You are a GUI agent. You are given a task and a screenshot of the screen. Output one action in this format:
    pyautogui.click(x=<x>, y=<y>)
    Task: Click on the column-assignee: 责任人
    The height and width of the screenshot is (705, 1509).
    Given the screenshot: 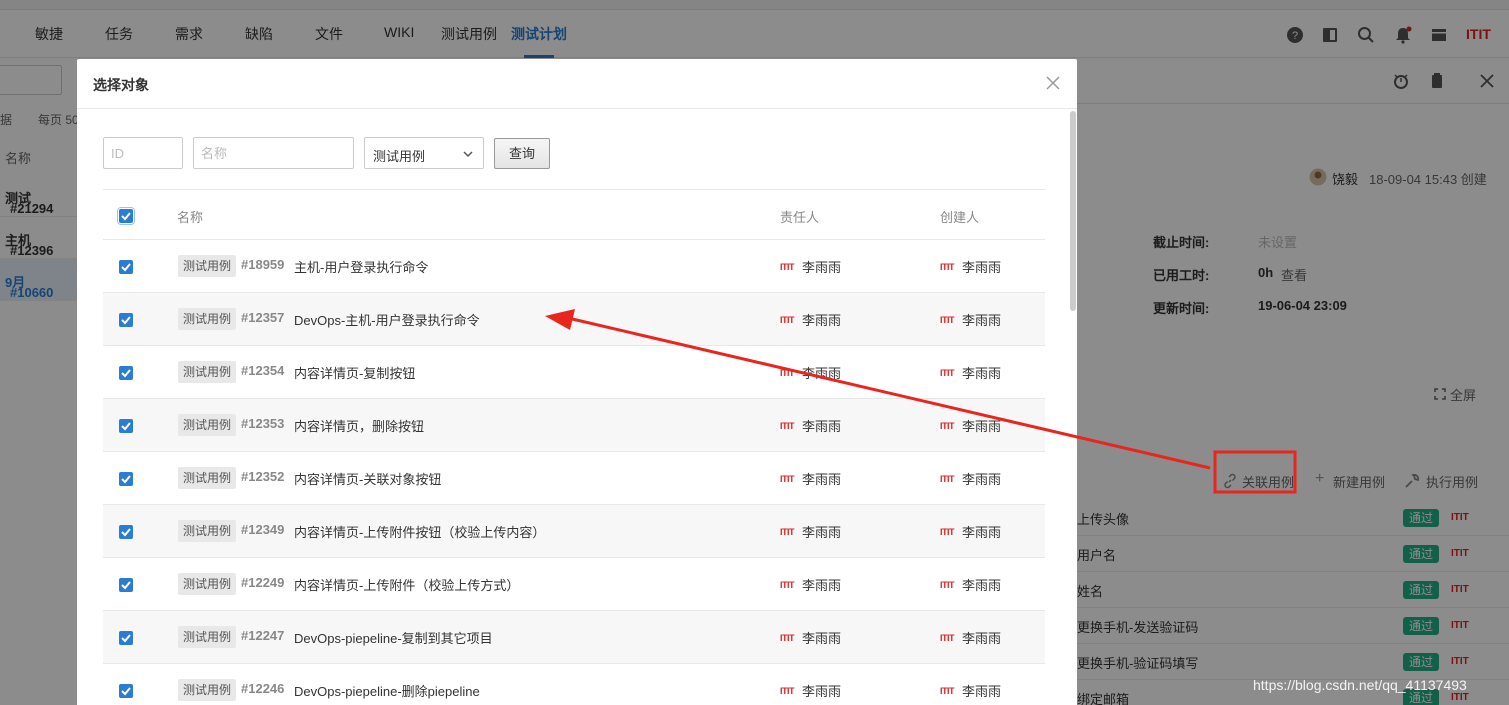 What is the action you would take?
    pyautogui.click(x=800, y=217)
    